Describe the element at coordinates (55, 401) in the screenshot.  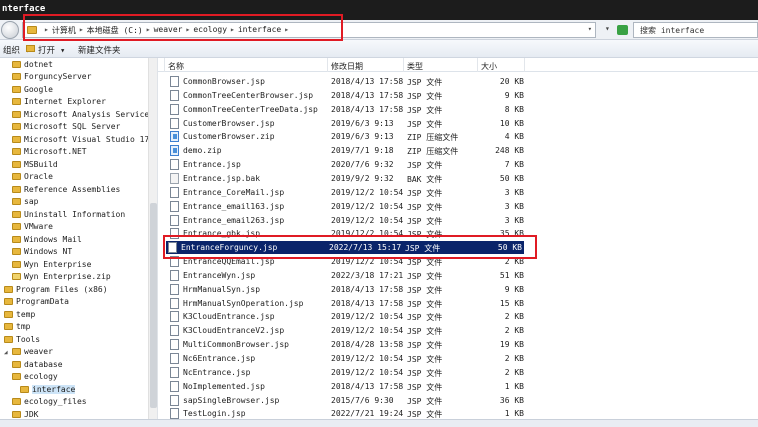
I see `tree-item-label: ecology_files` at that location.